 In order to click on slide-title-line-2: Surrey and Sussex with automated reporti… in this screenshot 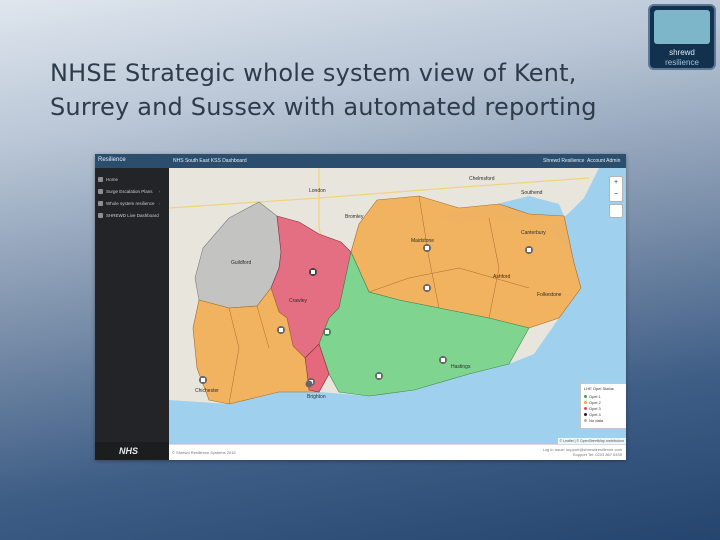, I will do `click(323, 107)`.